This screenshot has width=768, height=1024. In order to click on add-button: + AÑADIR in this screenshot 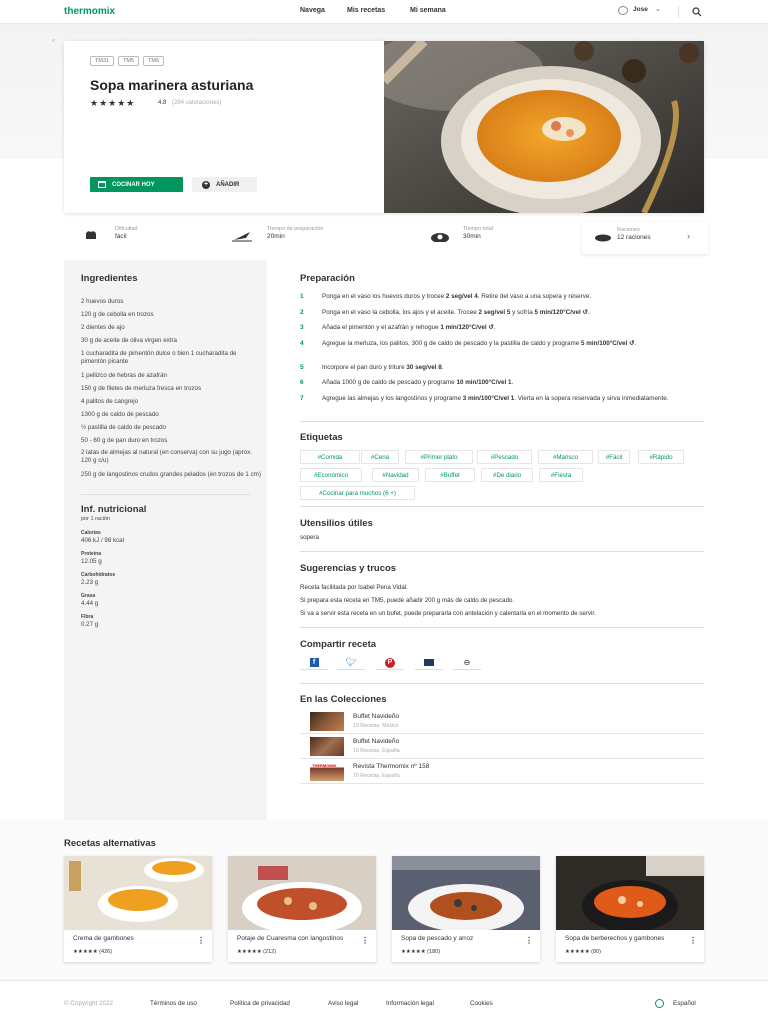, I will do `click(224, 184)`.